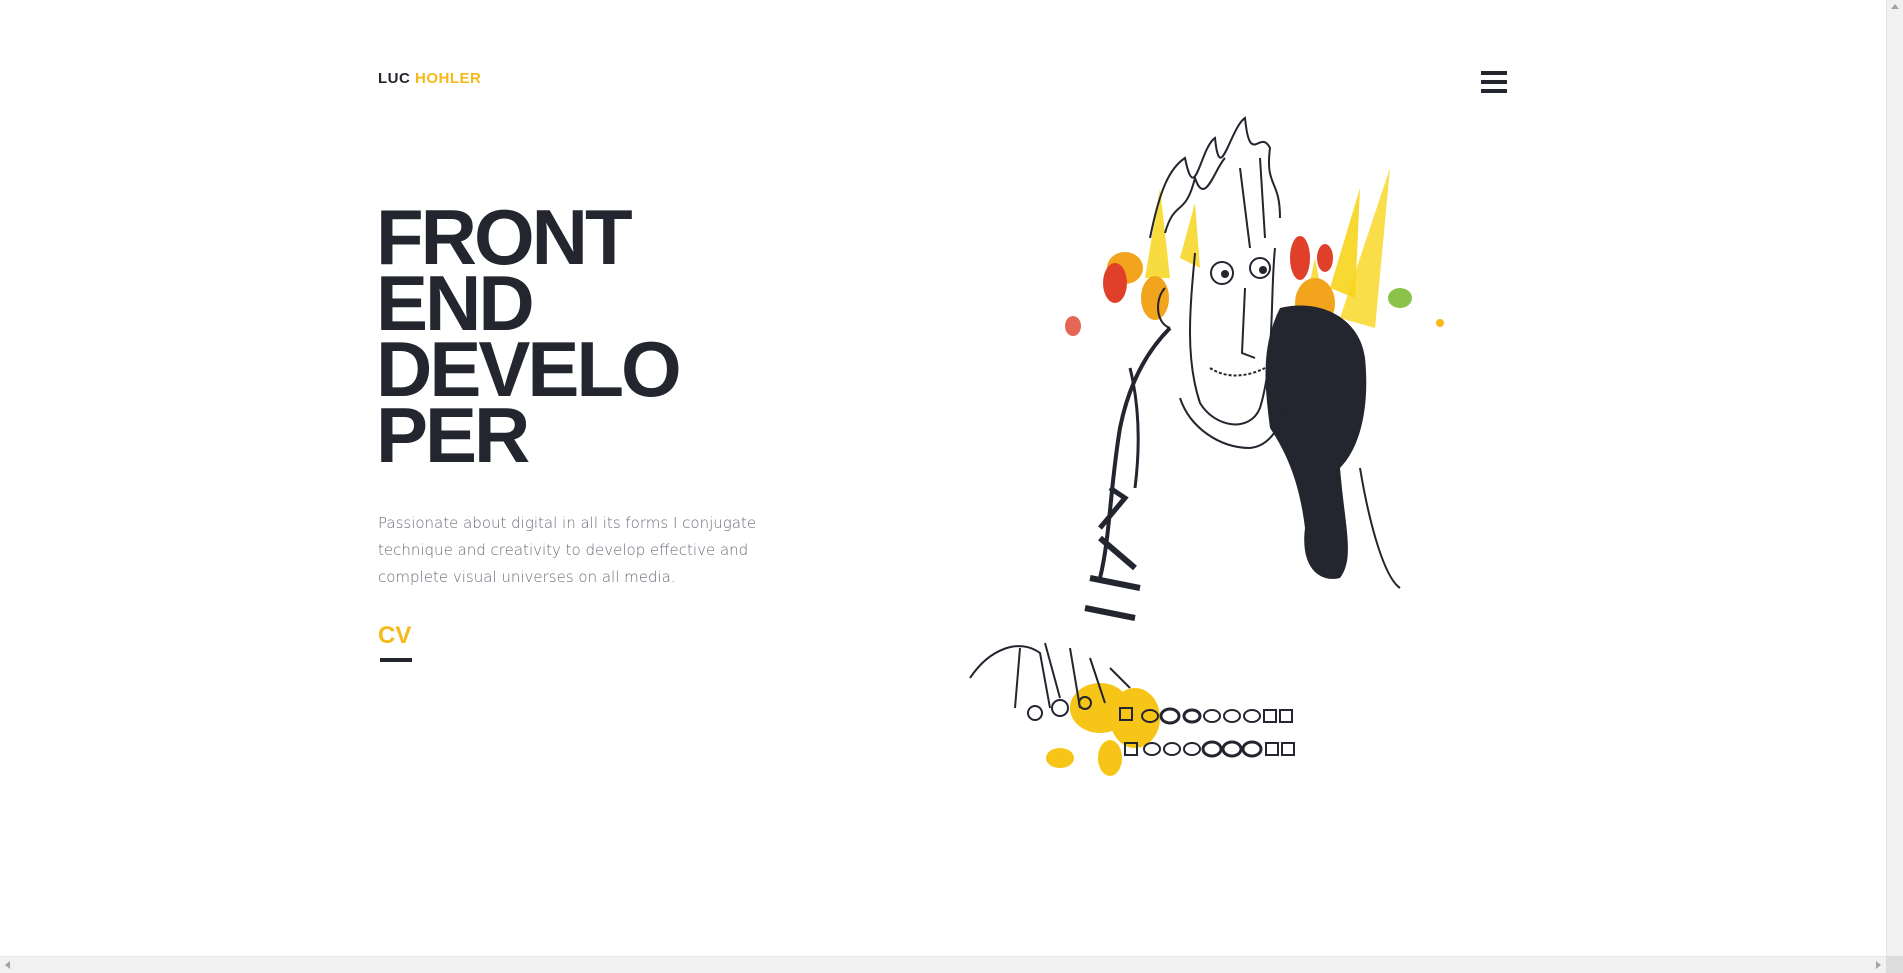  I want to click on paint-splashes, so click(1245, 472).